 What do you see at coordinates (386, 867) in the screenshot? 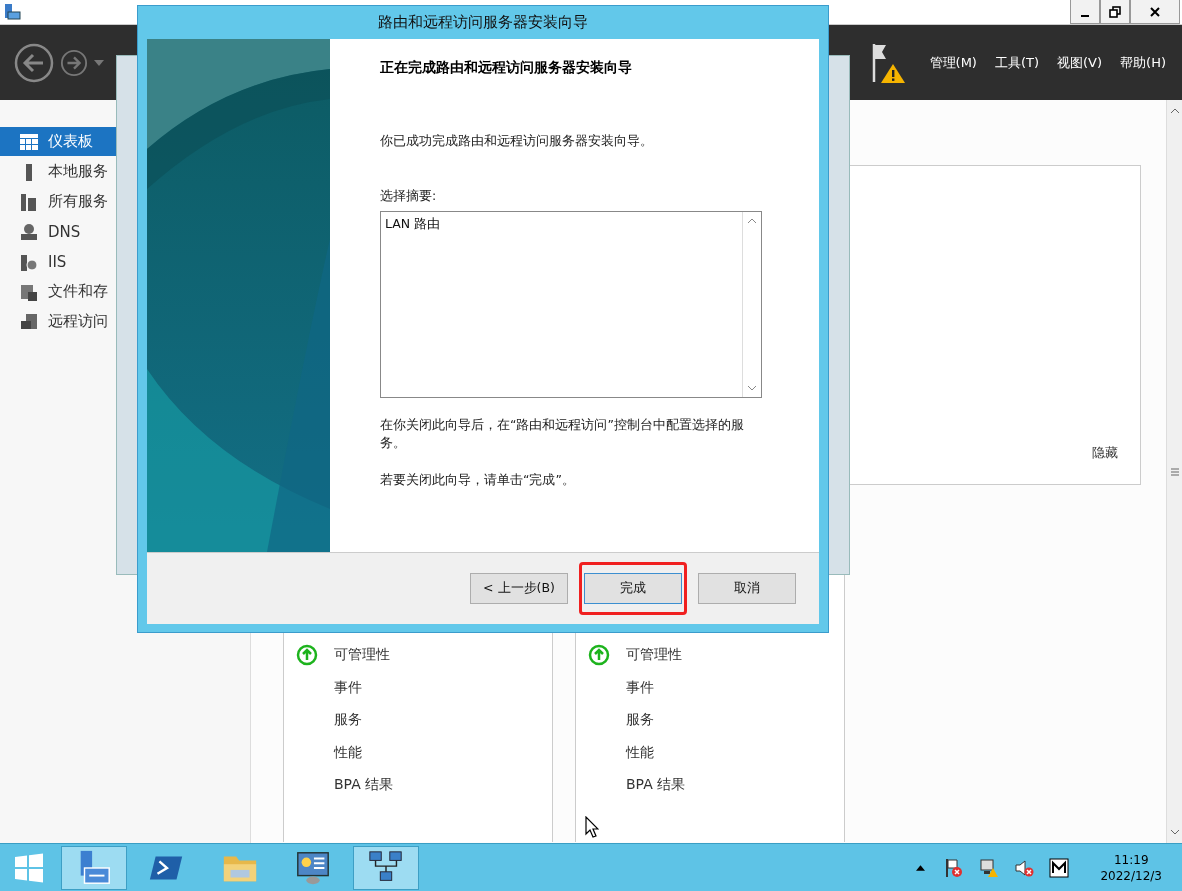
I see `network-computers-button` at bounding box center [386, 867].